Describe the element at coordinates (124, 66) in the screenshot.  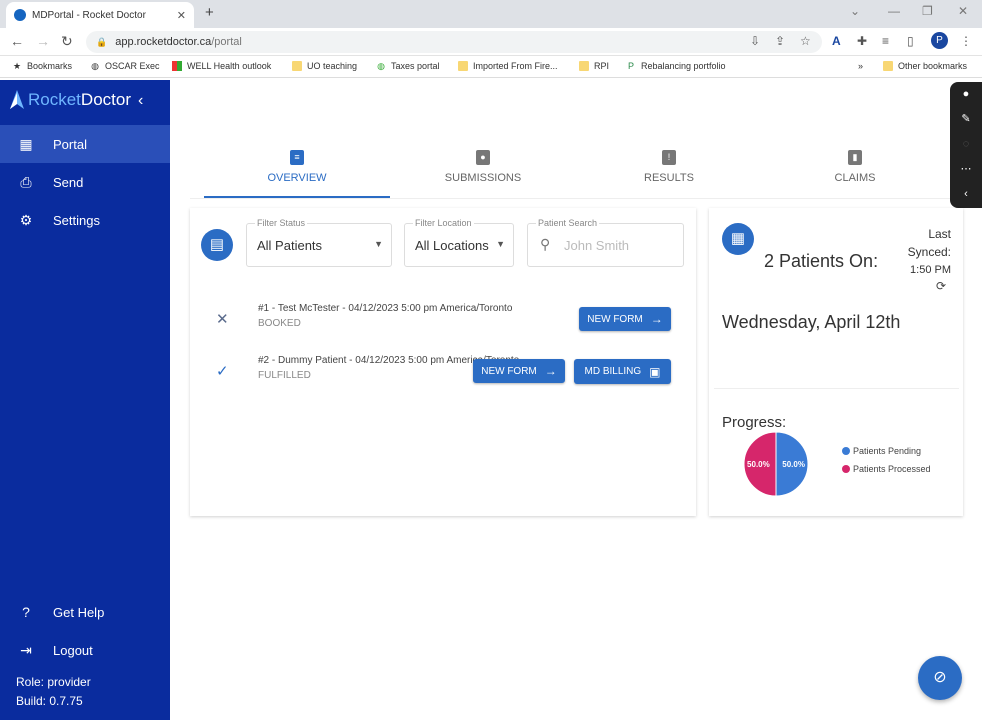
I see `bookmark-item: ◍ OSCAR Exec` at that location.